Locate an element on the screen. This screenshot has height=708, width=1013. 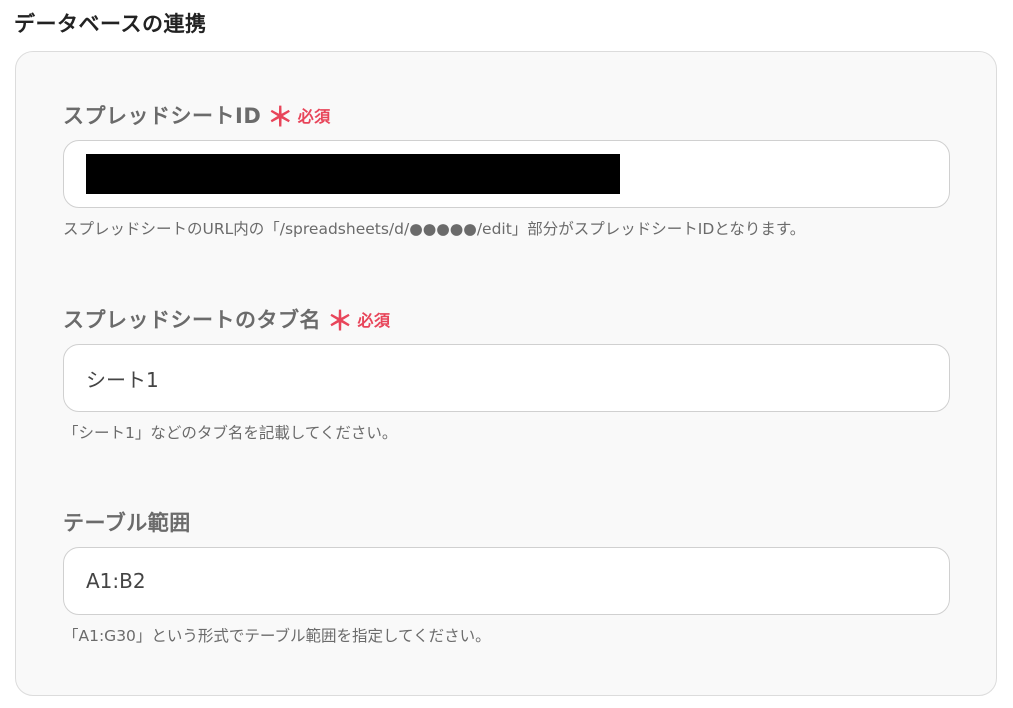
table-range-input: A1:B2 is located at coordinates (506, 581).